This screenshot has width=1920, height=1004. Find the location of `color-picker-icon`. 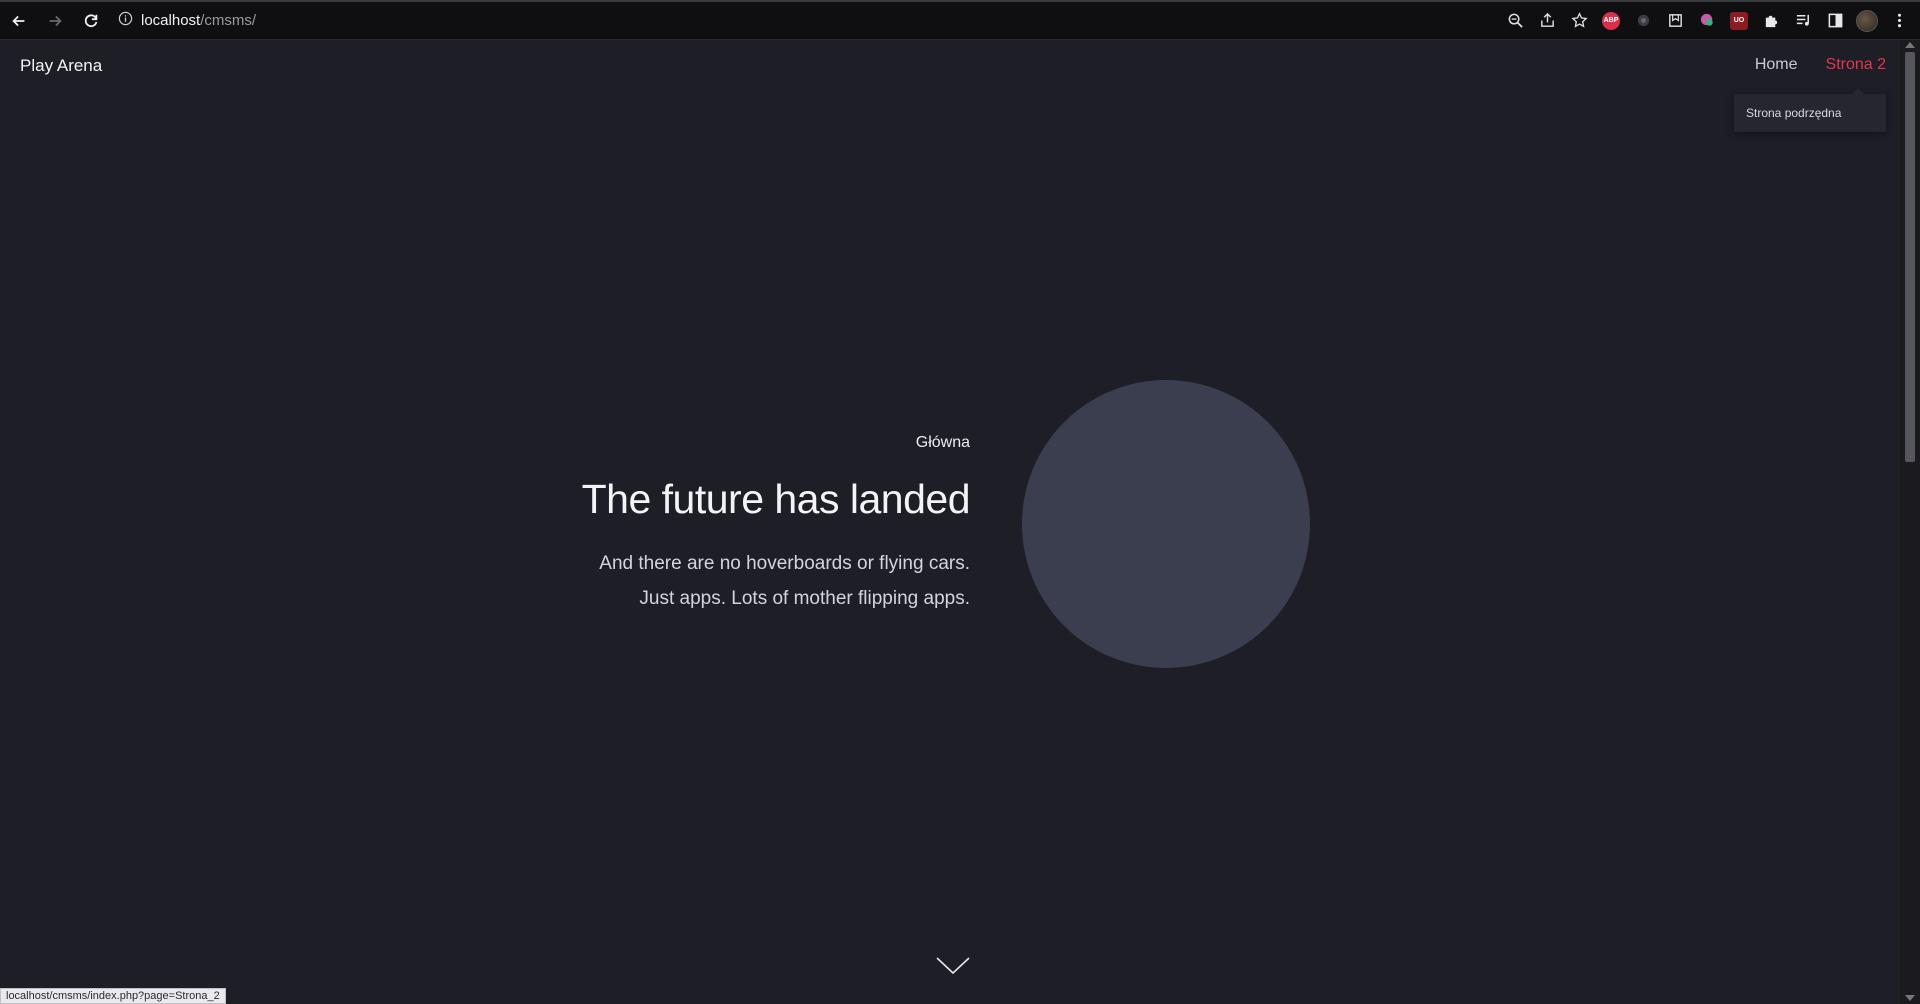

color-picker-icon is located at coordinates (1706, 19).